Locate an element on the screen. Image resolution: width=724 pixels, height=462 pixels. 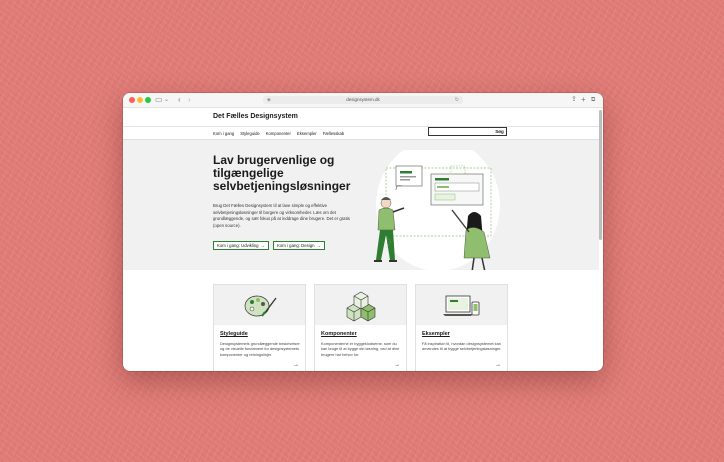
maximize-window-button is located at coordinates (148, 100).